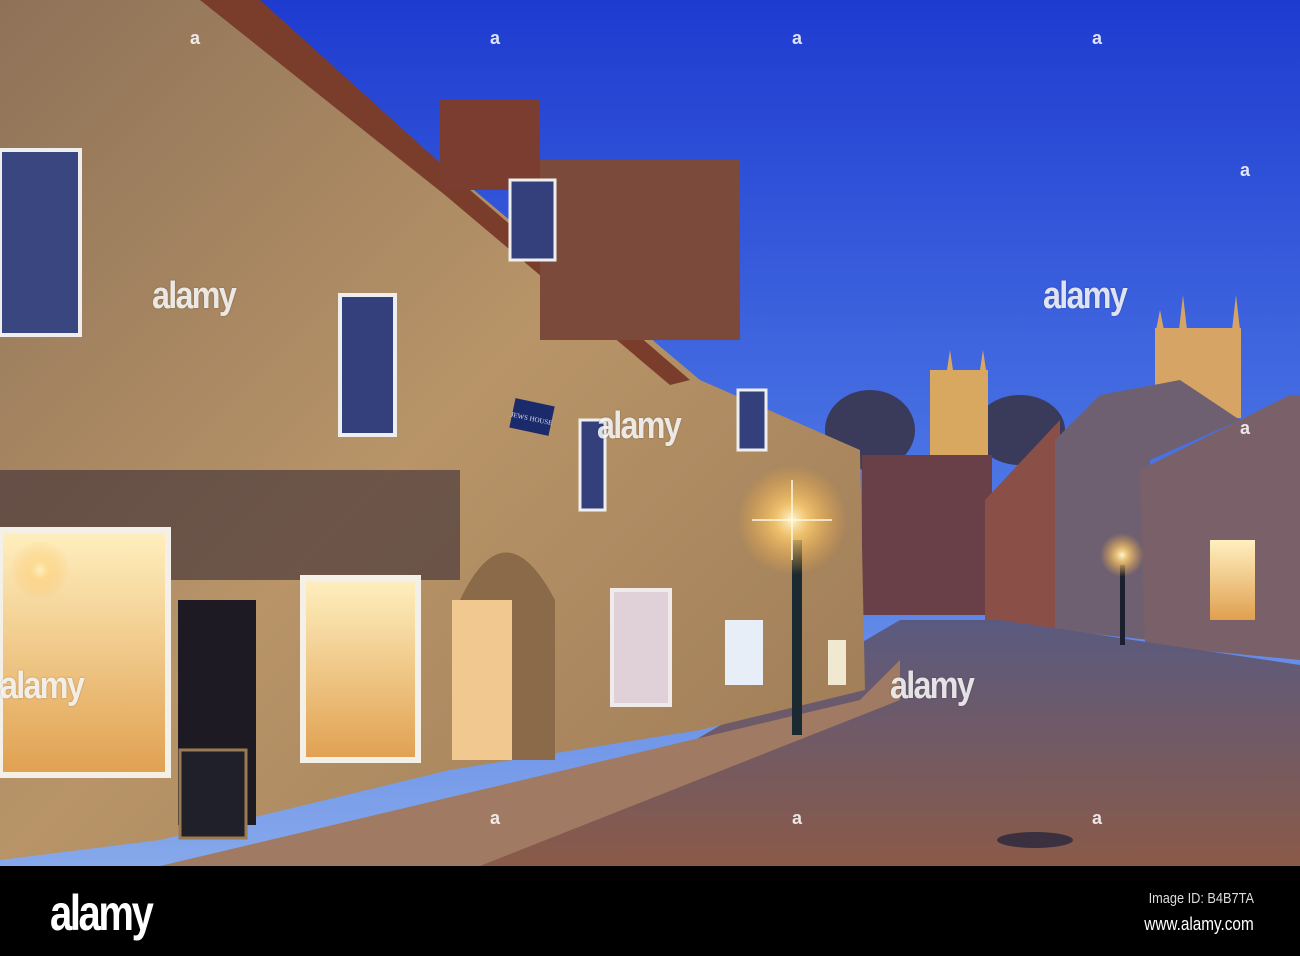  Describe the element at coordinates (927, 535) in the screenshot. I see `far-building` at that location.